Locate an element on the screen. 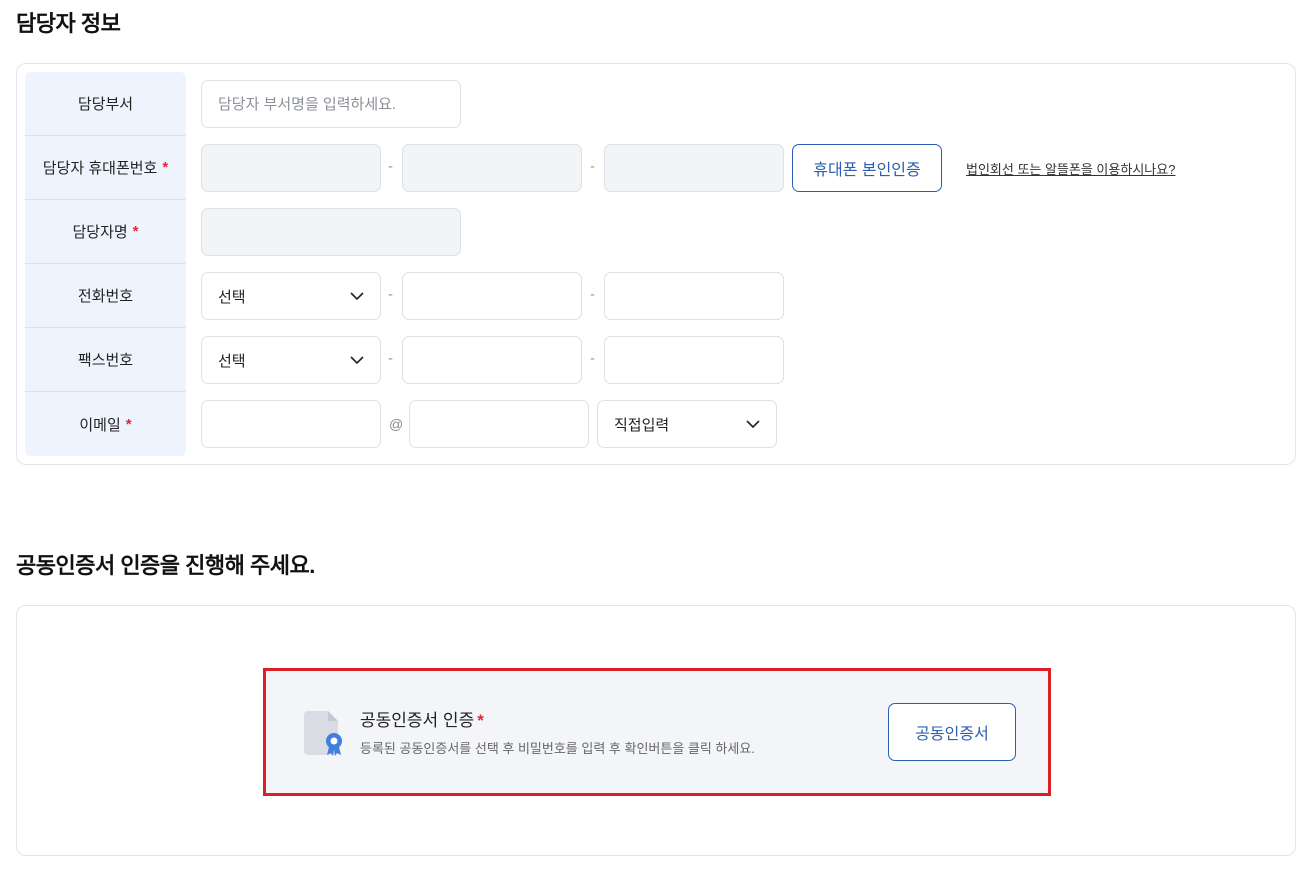  label-name-text: 담당자명 is located at coordinates (100, 232).